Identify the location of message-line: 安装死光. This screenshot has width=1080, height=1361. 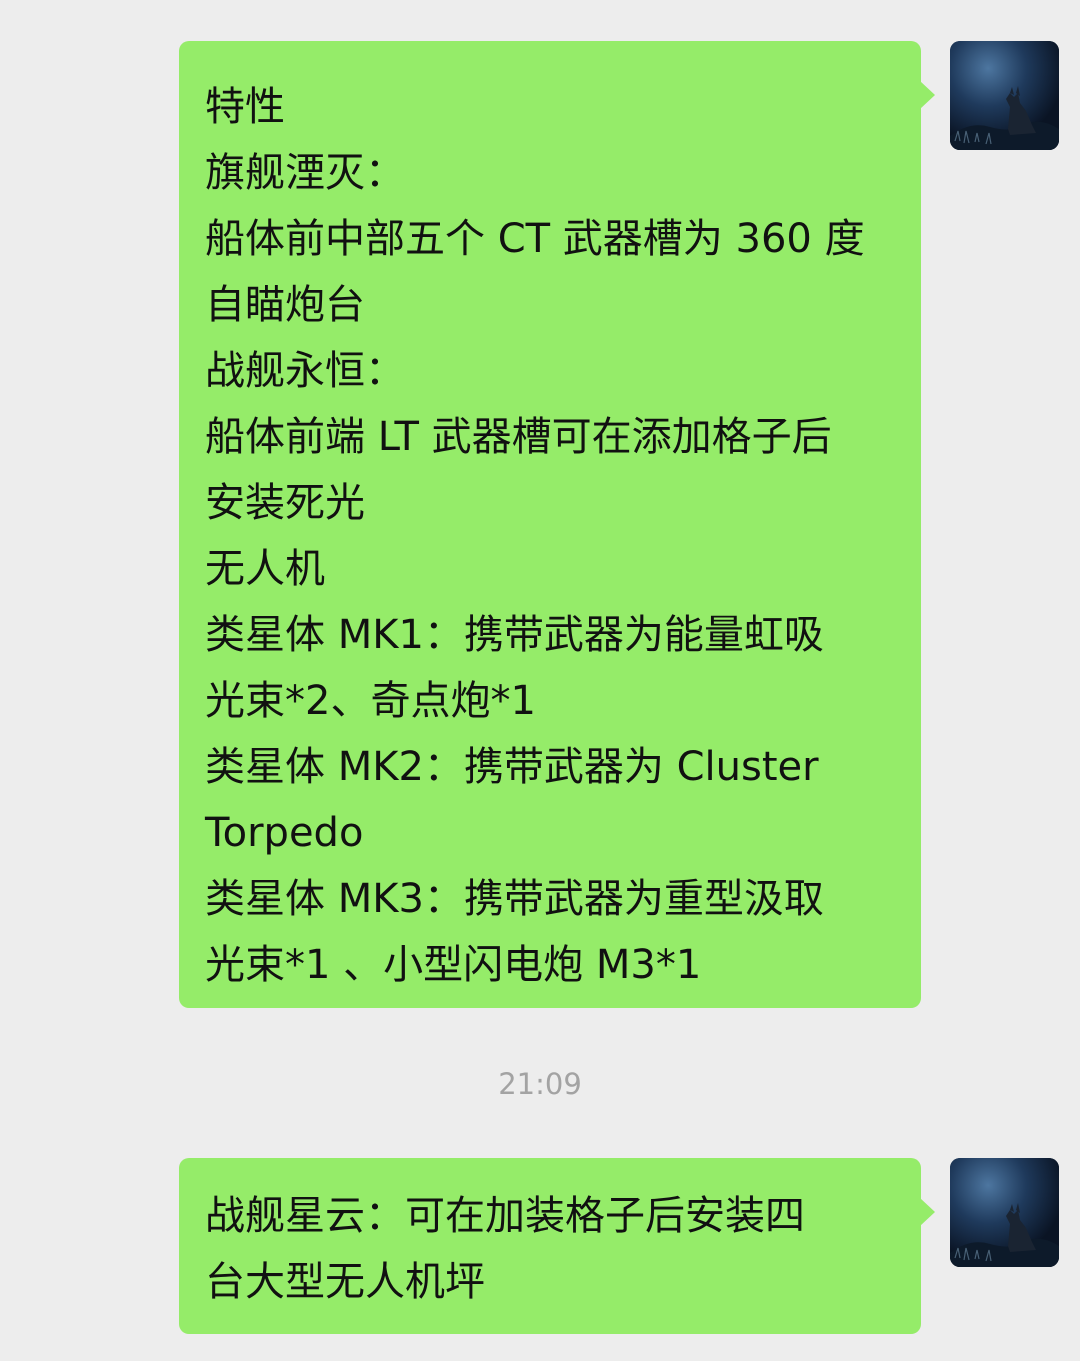
(285, 503).